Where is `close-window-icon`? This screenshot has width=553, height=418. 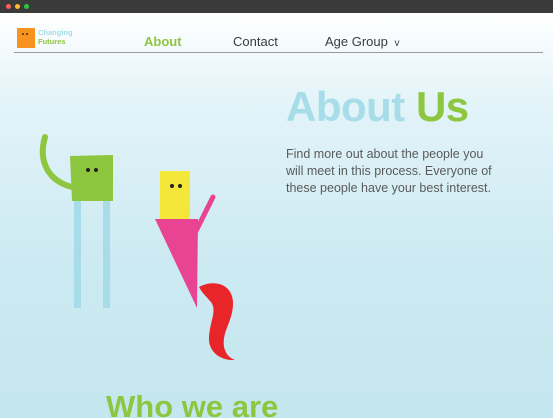
close-window-icon is located at coordinates (8, 6).